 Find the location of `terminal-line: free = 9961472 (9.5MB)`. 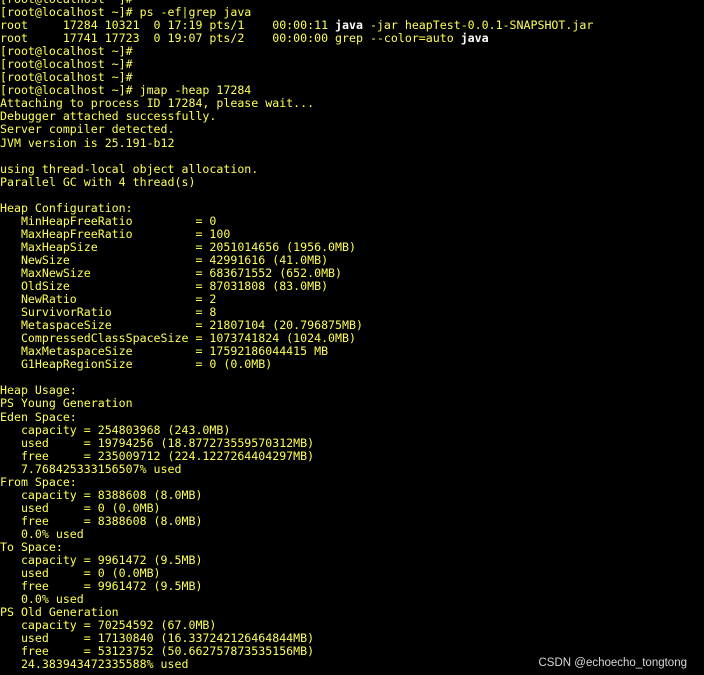

terminal-line: free = 9961472 (9.5MB) is located at coordinates (101, 587).